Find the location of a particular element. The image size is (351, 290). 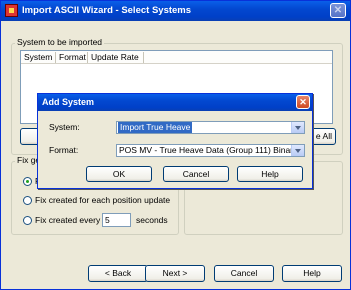

help-button: Help is located at coordinates (312, 273).